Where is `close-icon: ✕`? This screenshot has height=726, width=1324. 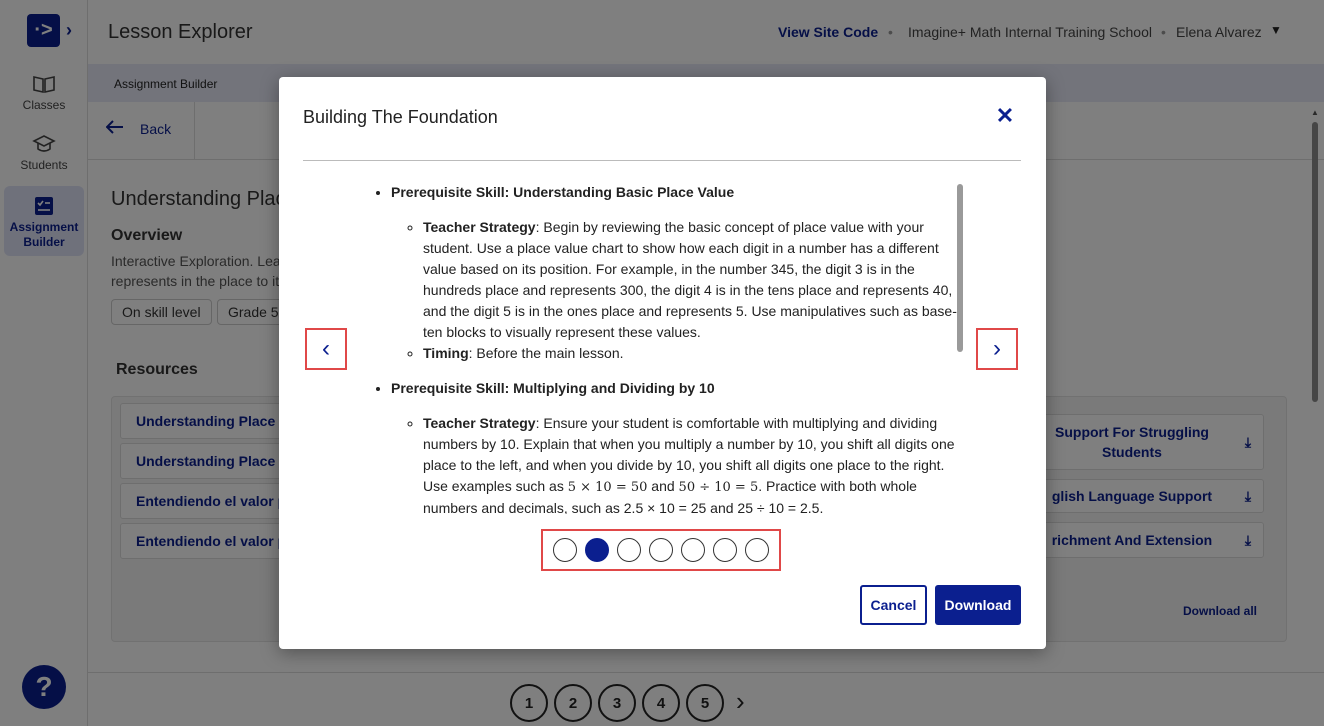
close-icon: ✕ is located at coordinates (1005, 116).